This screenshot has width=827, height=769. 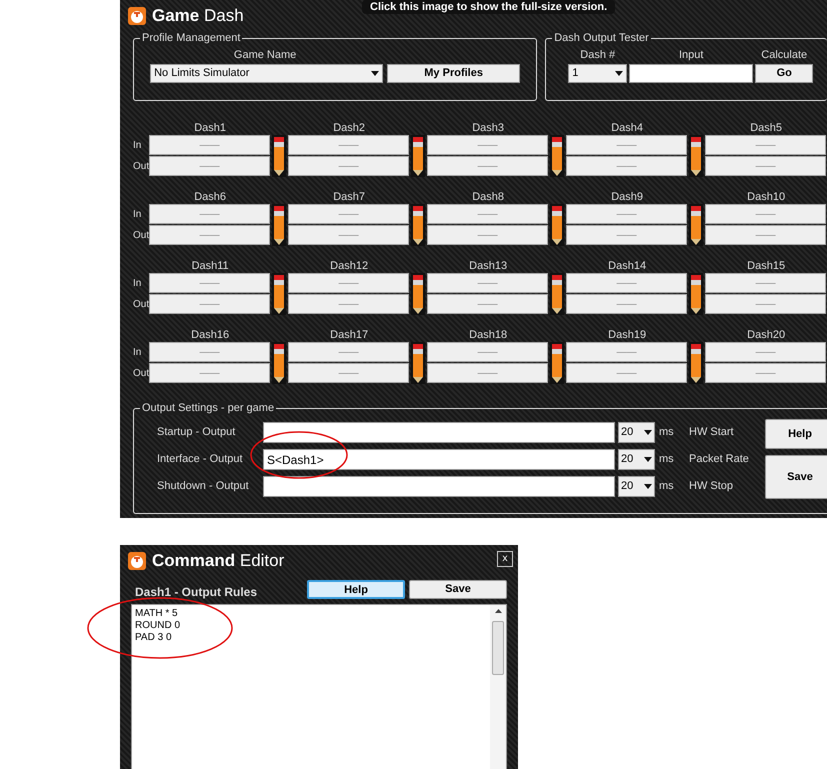 What do you see at coordinates (200, 460) in the screenshot?
I see `output-label: Interface - Output` at bounding box center [200, 460].